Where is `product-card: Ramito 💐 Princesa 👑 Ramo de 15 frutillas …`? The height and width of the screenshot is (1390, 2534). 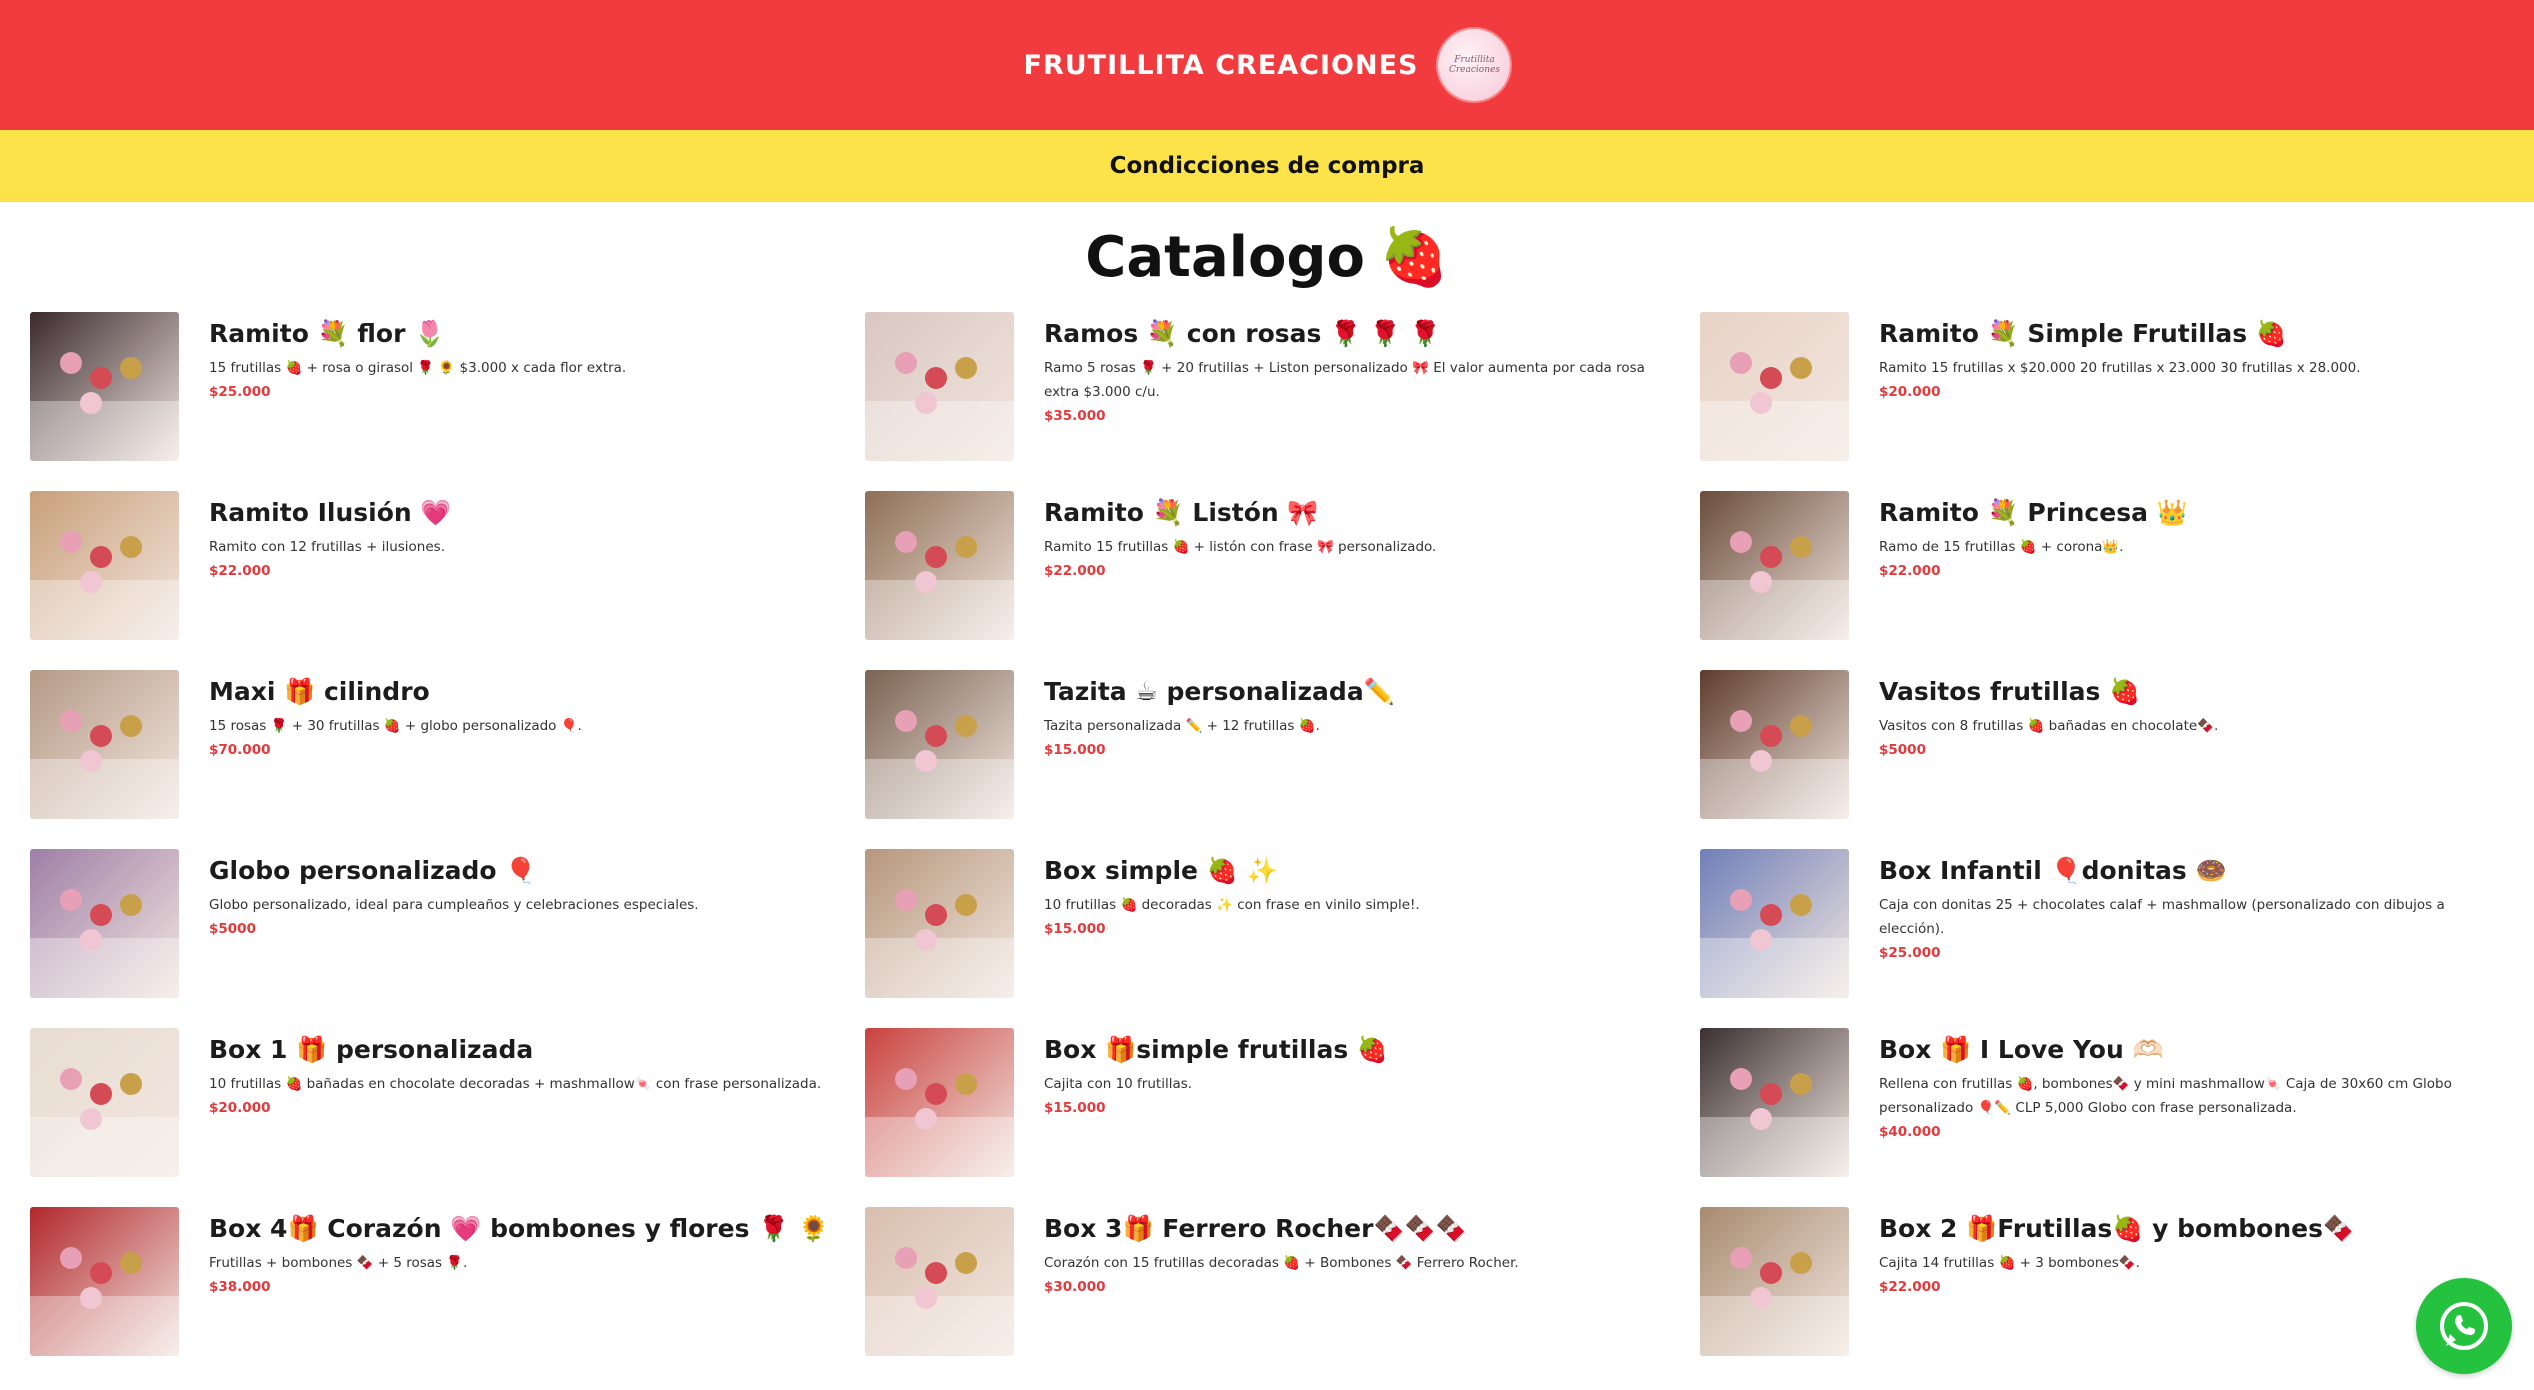 product-card: Ramito 💐 Princesa 👑 Ramo de 15 frutillas … is located at coordinates (2117, 565).